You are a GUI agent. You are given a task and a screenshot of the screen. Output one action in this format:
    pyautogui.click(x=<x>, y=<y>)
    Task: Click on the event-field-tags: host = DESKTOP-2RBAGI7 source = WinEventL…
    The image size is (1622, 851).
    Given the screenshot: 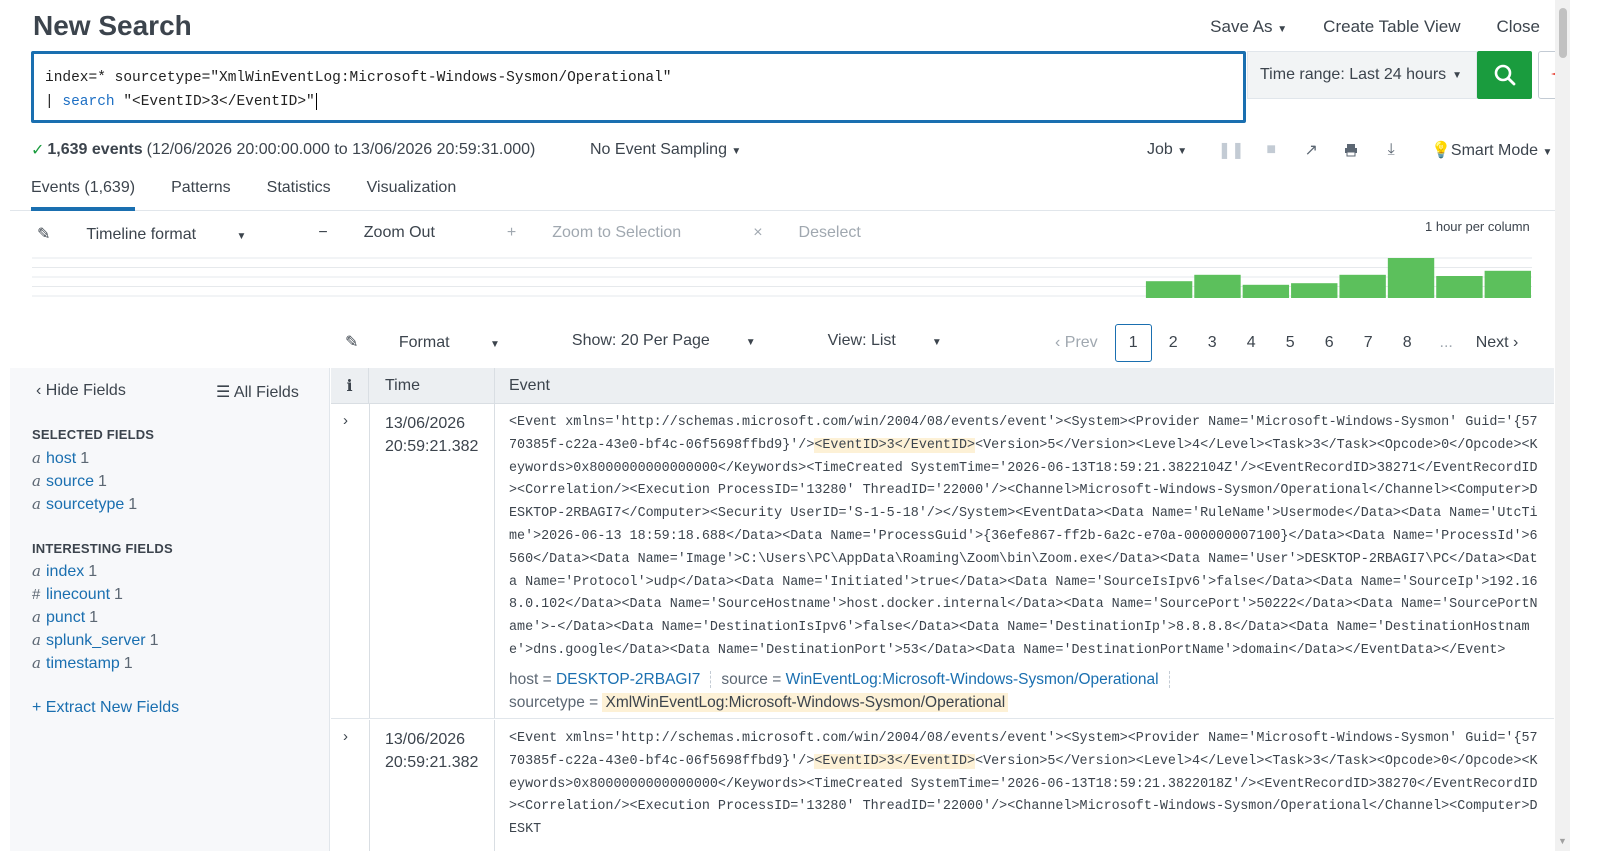 What is the action you would take?
    pyautogui.click(x=844, y=680)
    